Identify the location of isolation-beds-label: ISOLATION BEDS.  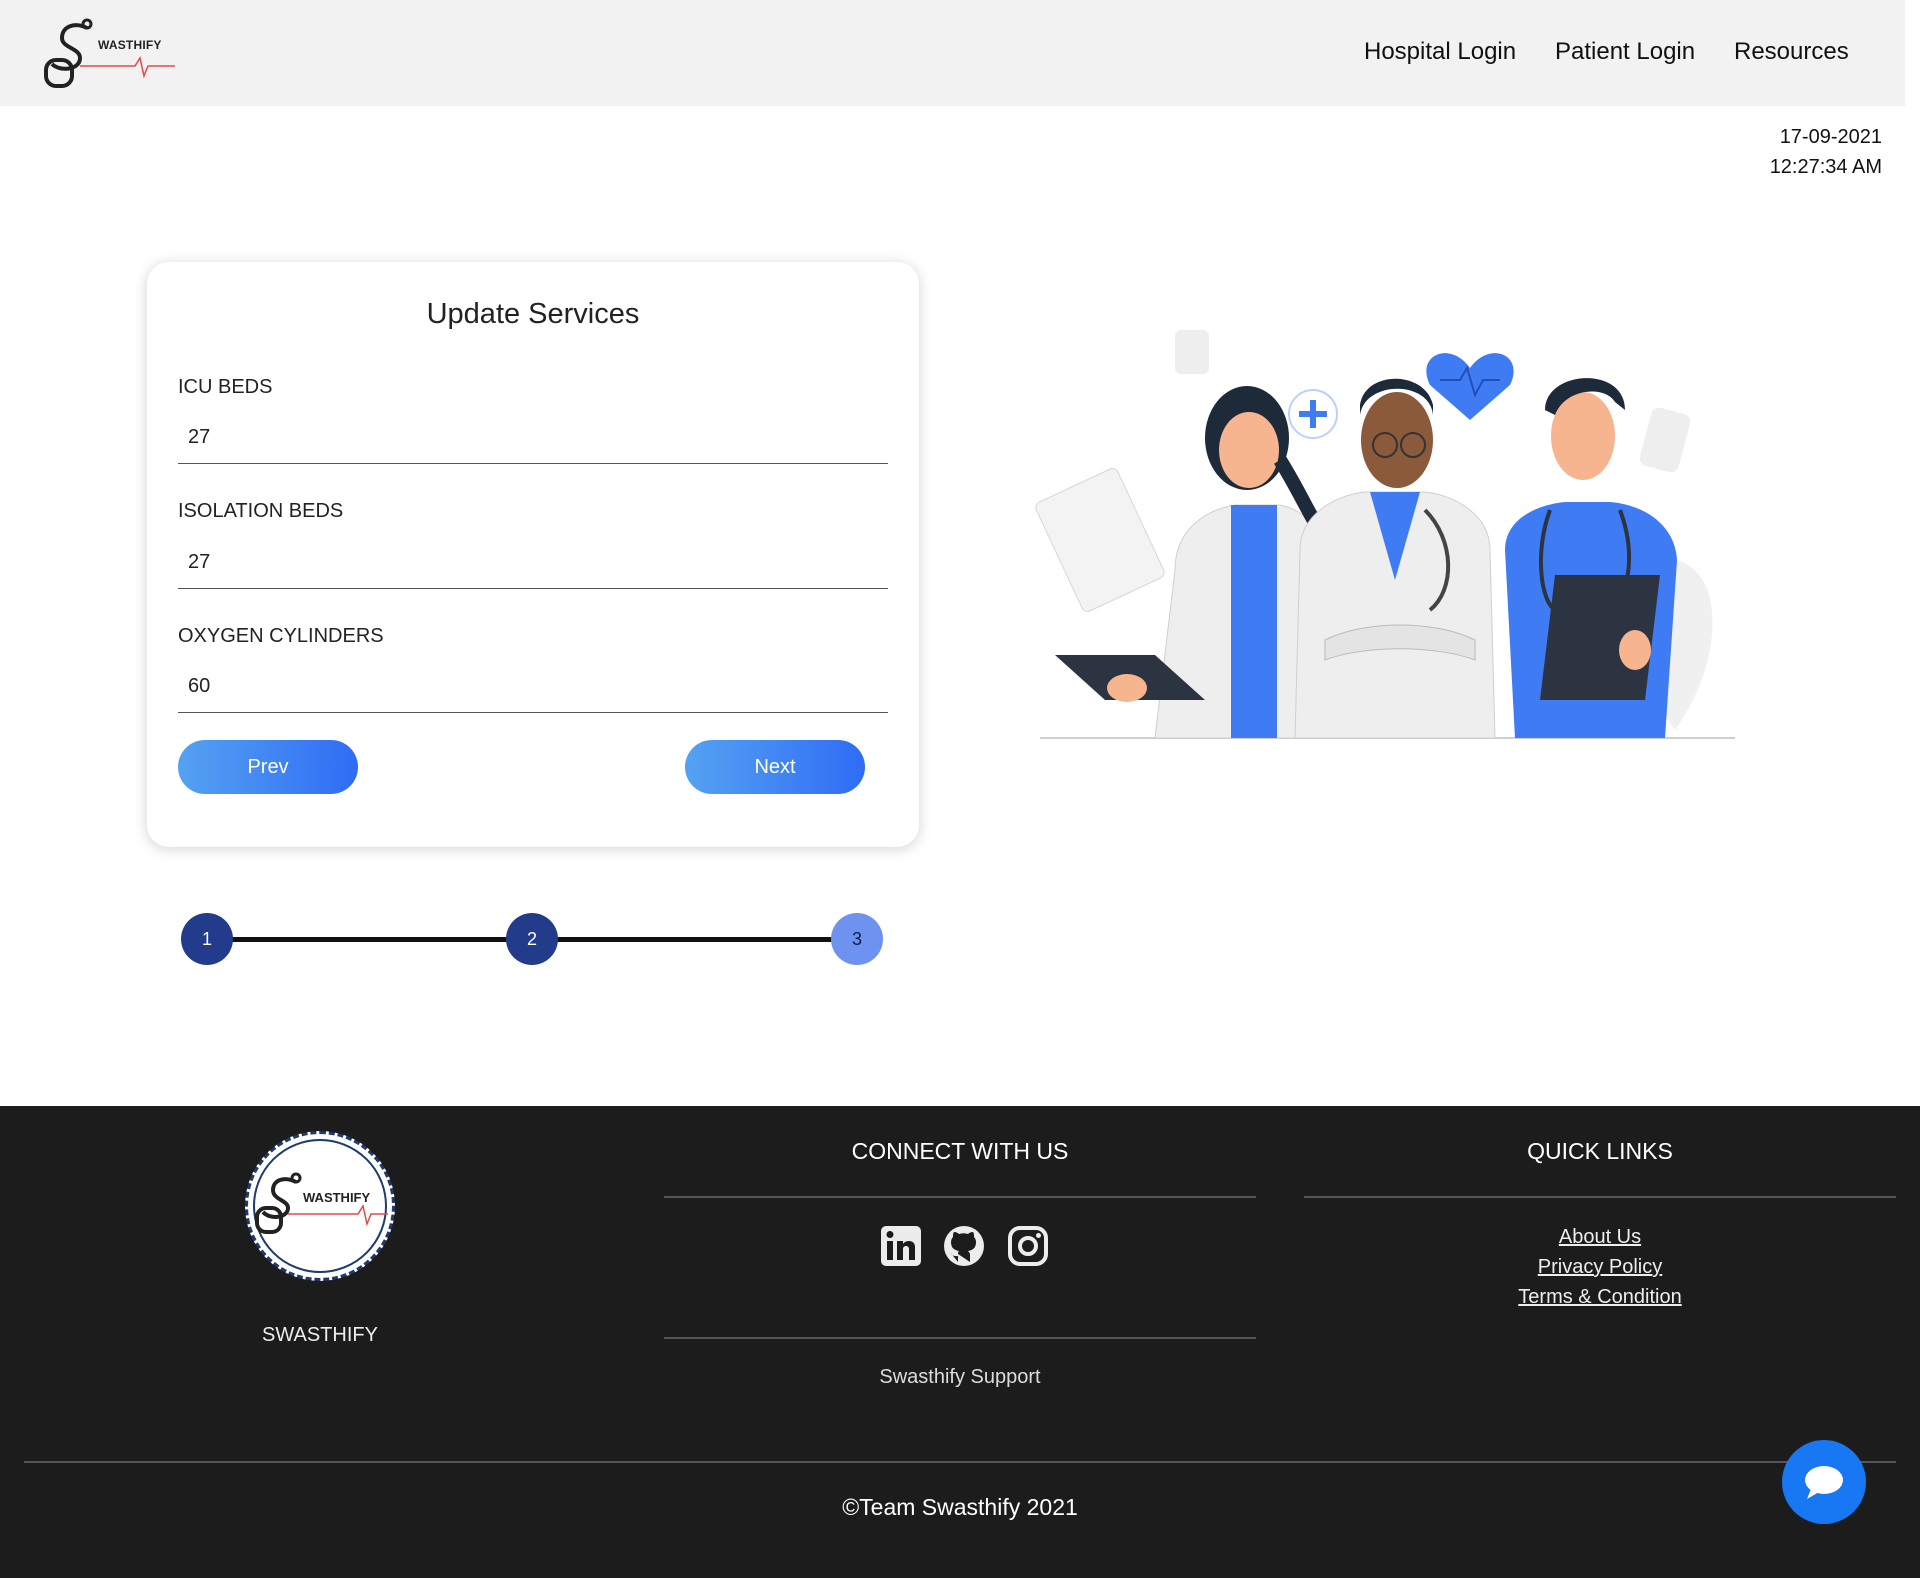
(261, 511).